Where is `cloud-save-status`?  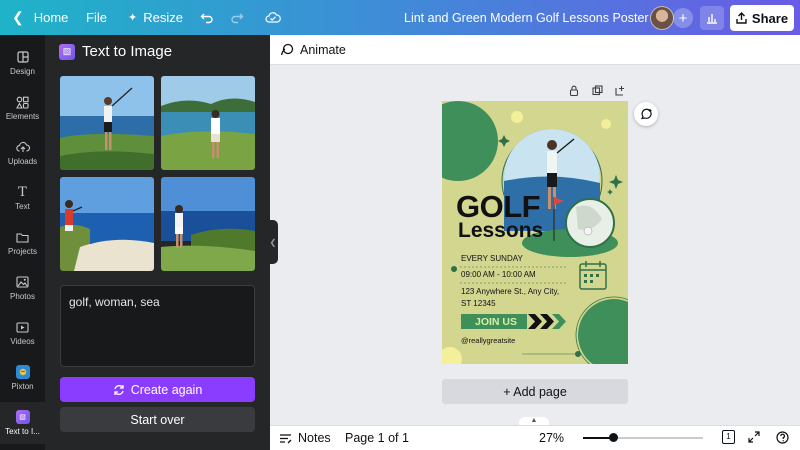
cloud-save-status is located at coordinates (273, 17).